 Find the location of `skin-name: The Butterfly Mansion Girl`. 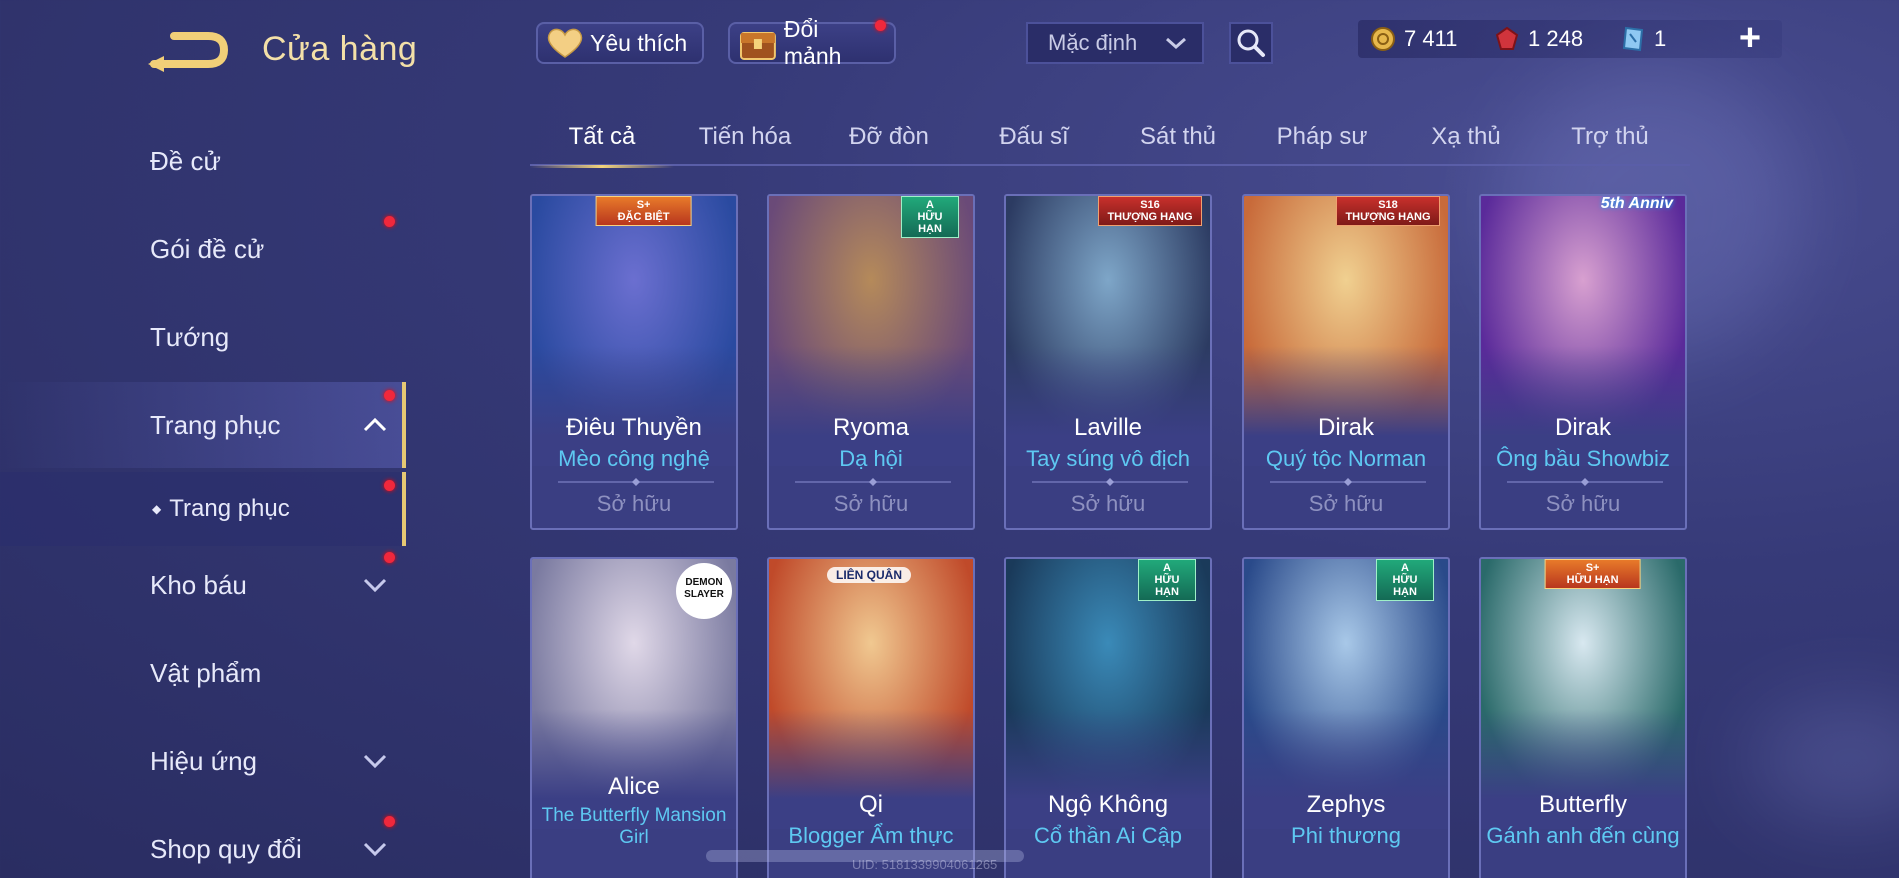

skin-name: The Butterfly Mansion Girl is located at coordinates (634, 826).